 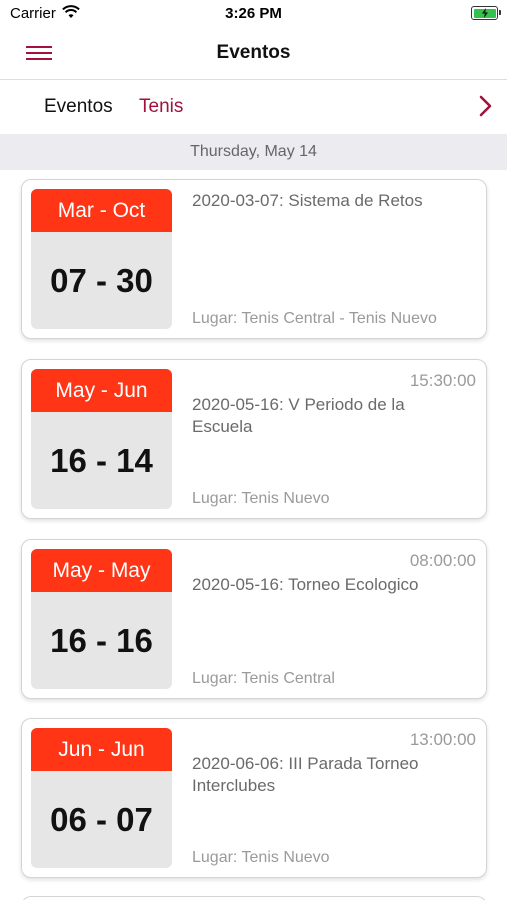 What do you see at coordinates (263, 678) in the screenshot?
I see `event-place: Lugar: Tenis Central` at bounding box center [263, 678].